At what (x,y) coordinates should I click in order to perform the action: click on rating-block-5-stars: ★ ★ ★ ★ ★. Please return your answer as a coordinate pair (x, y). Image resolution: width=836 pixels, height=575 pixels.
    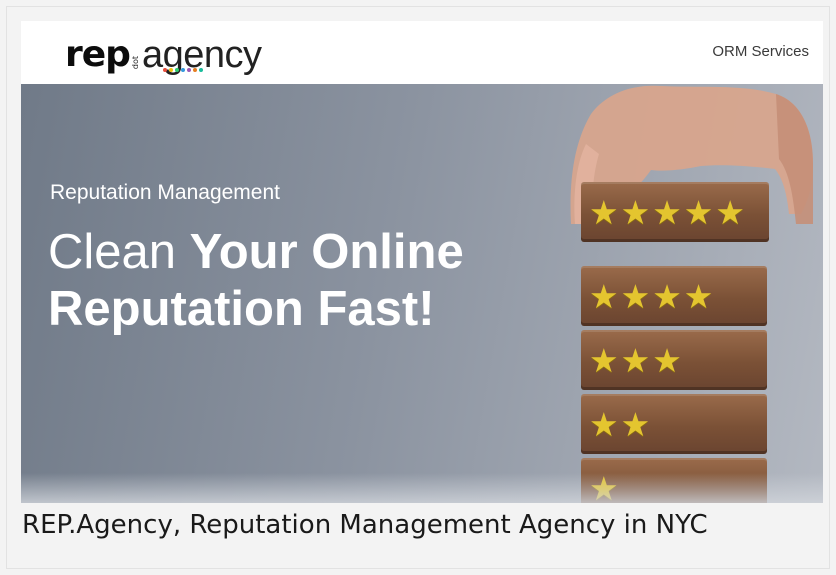
    Looking at the image, I should click on (675, 212).